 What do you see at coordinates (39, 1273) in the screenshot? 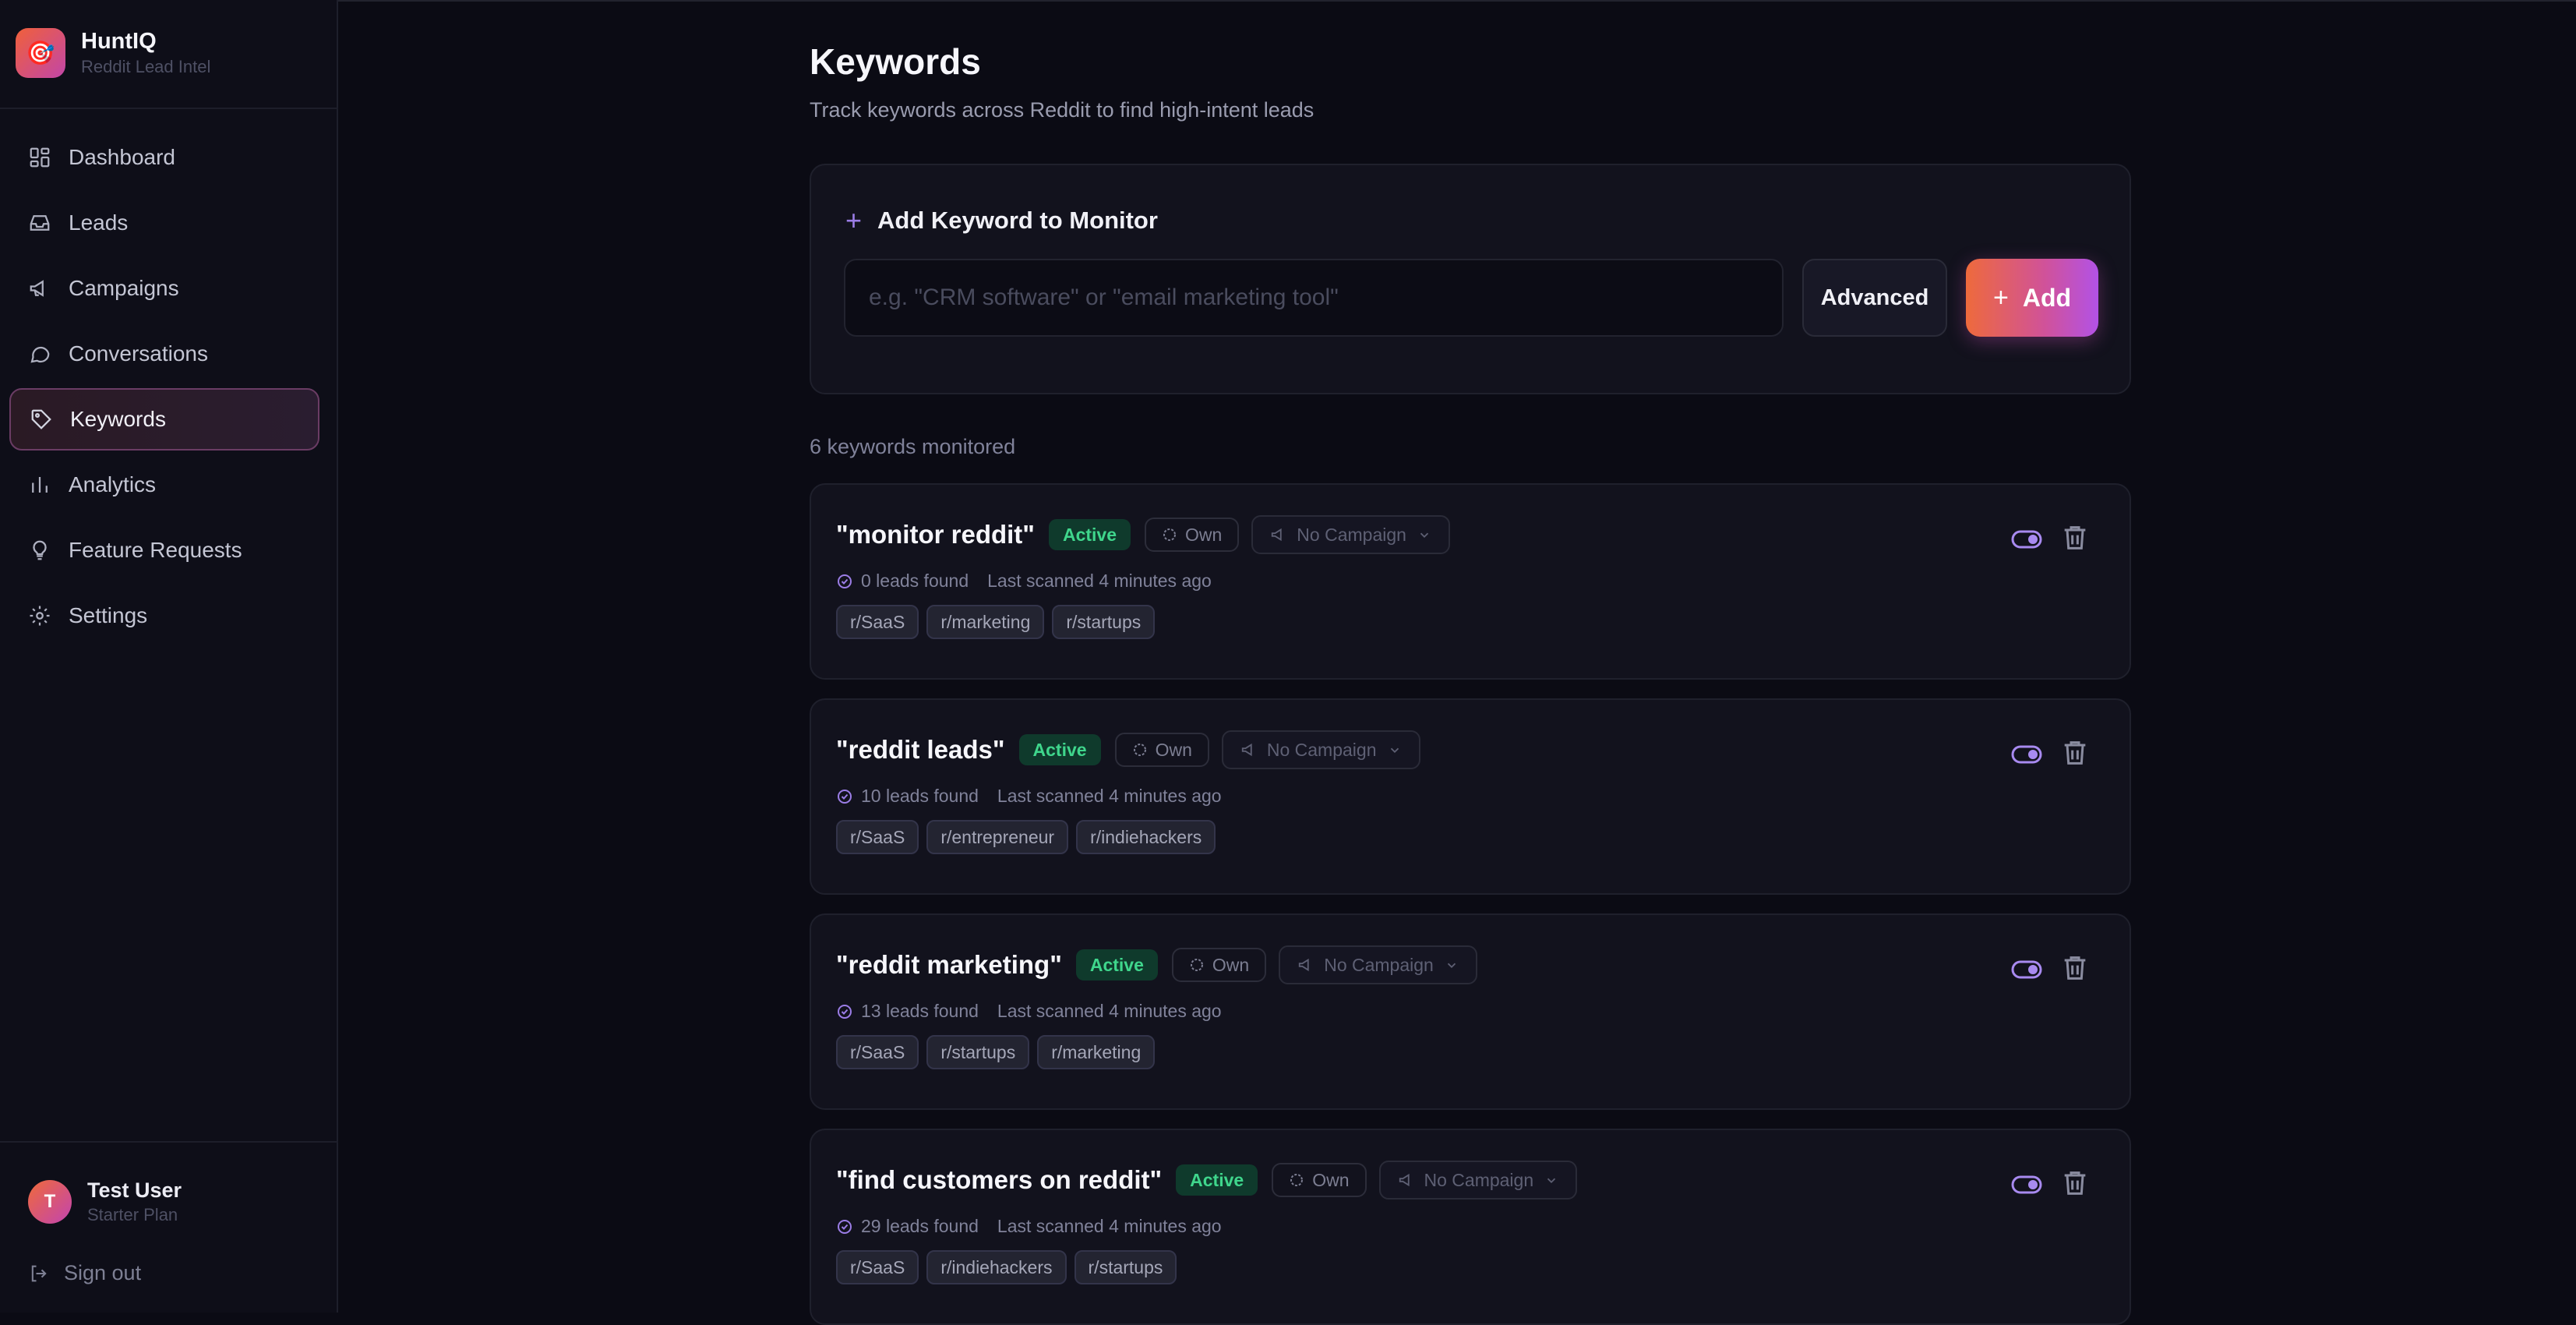
I see `sign-out-icon` at bounding box center [39, 1273].